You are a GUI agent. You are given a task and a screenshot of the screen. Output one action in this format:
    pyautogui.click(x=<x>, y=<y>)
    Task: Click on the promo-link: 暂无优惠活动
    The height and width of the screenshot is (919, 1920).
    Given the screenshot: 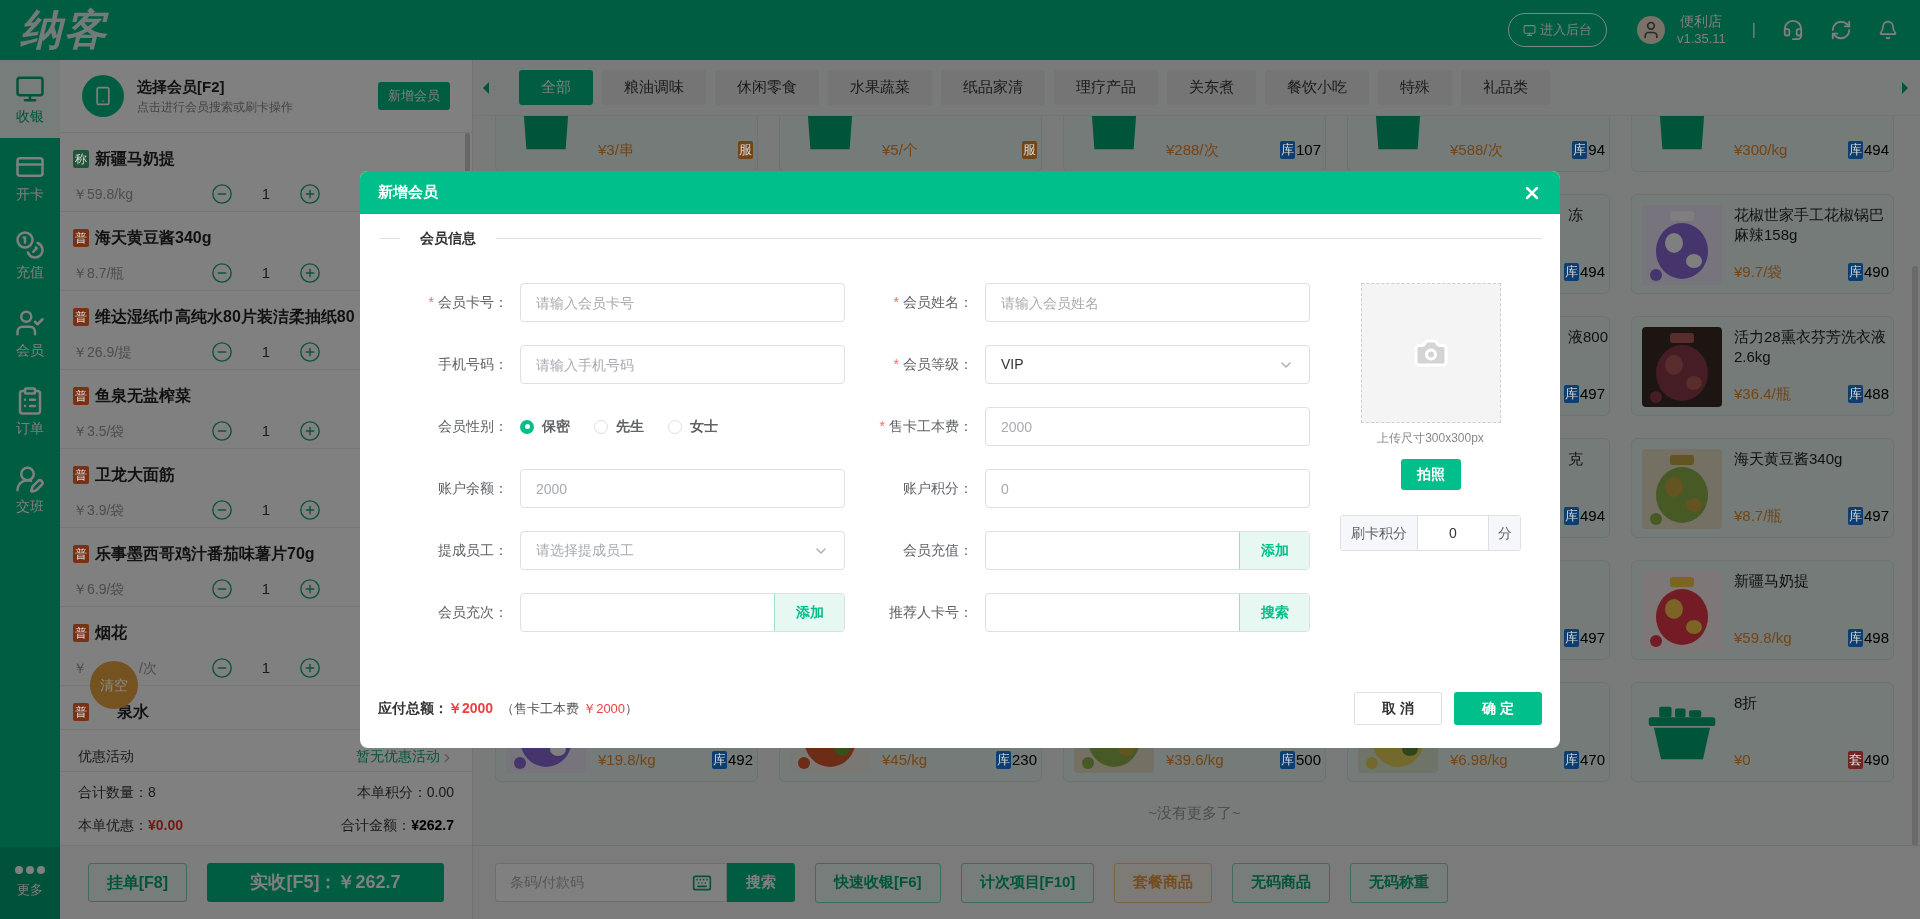 What is the action you would take?
    pyautogui.click(x=398, y=756)
    